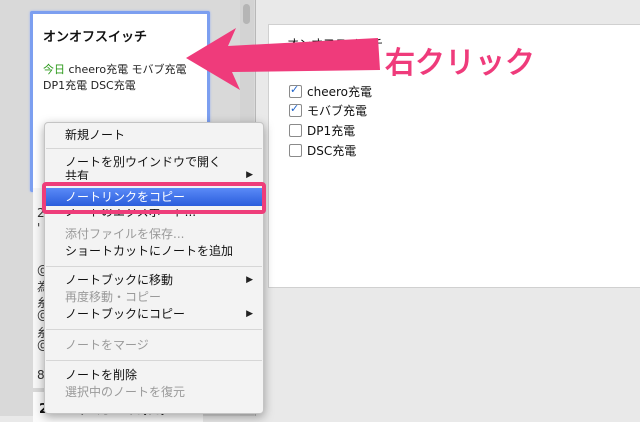 This screenshot has width=640, height=422. I want to click on pointer-arrow-icon, so click(283, 59).